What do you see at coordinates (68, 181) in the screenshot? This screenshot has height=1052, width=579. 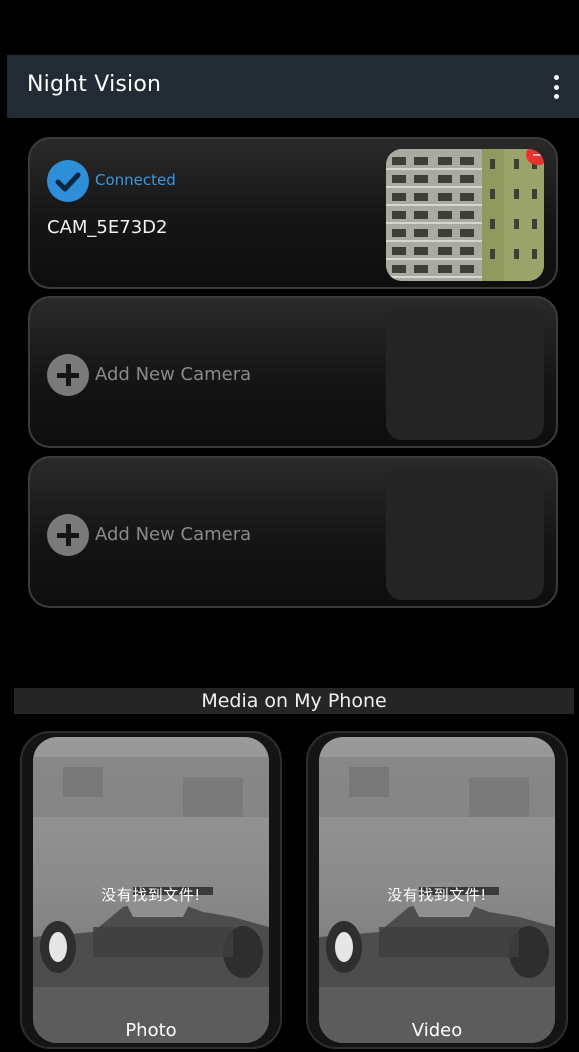 I see `check-circle-icon` at bounding box center [68, 181].